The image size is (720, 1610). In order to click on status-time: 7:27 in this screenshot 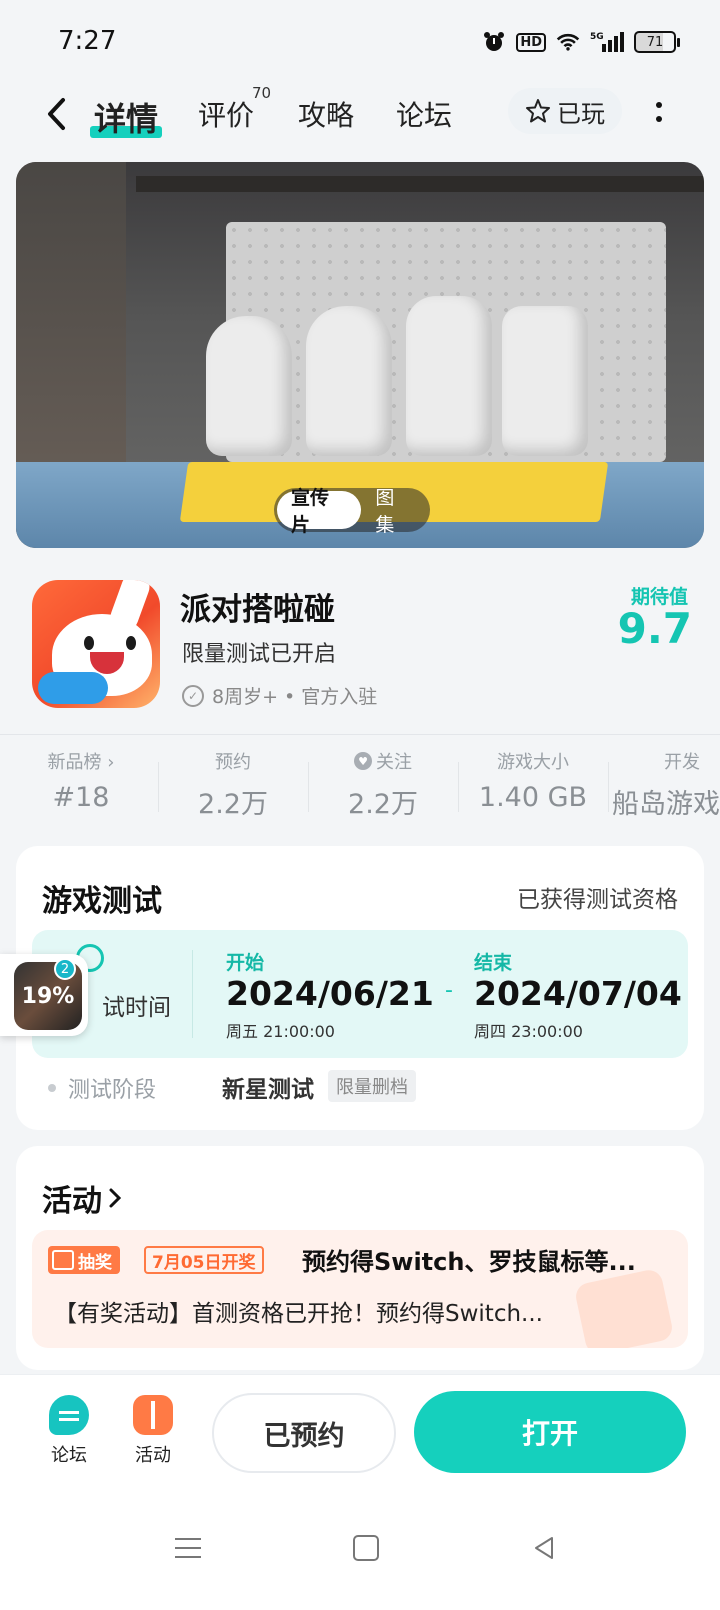, I will do `click(87, 41)`.